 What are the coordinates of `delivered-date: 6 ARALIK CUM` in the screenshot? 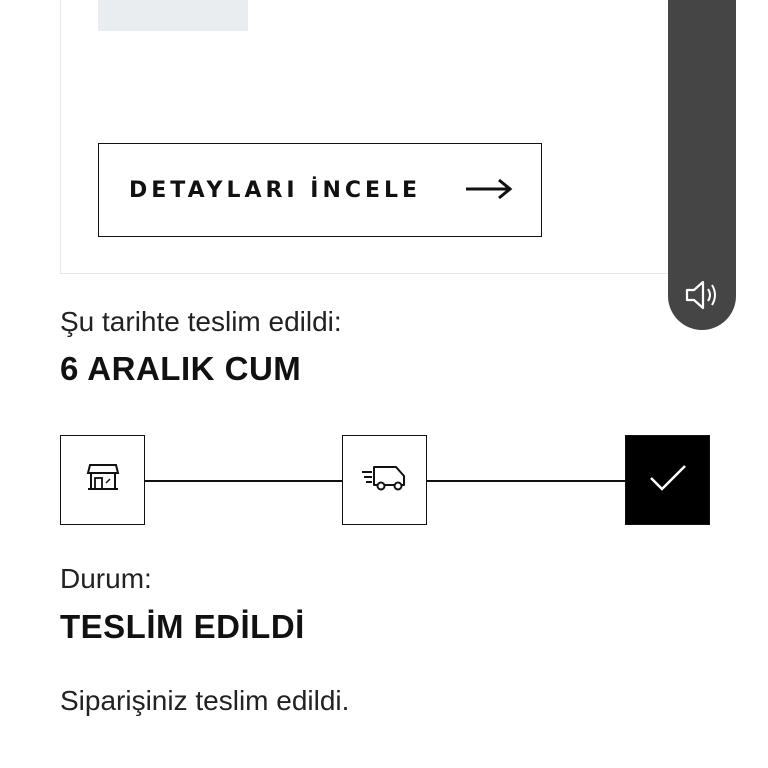 It's located at (181, 368).